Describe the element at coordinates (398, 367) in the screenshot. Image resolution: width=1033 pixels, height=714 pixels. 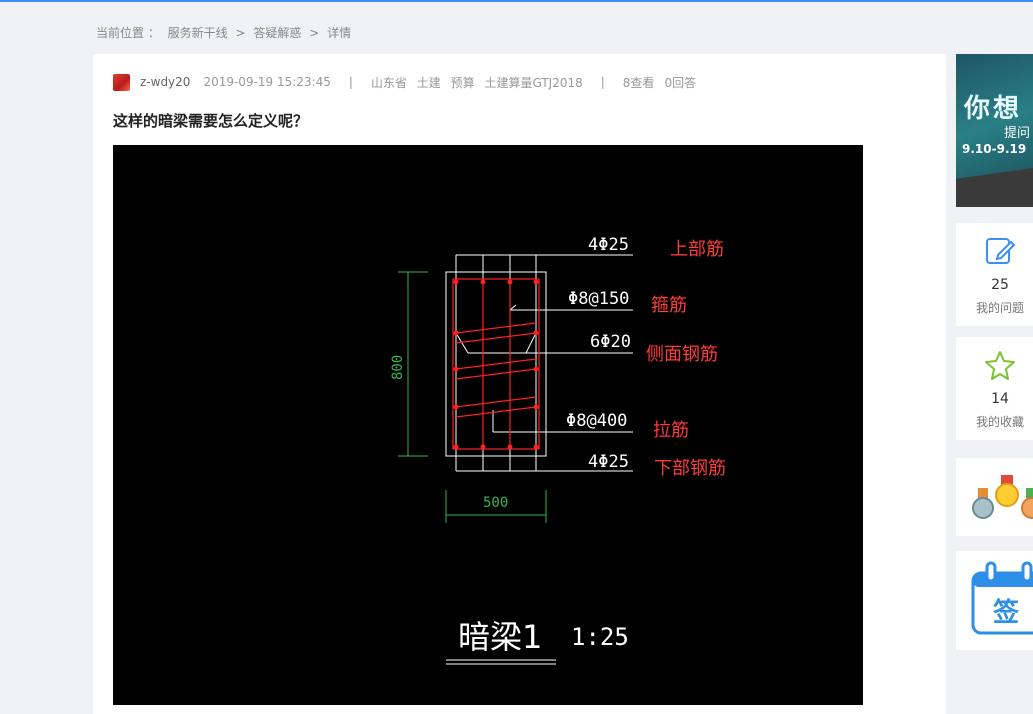
I see `height-dimension: 800` at that location.